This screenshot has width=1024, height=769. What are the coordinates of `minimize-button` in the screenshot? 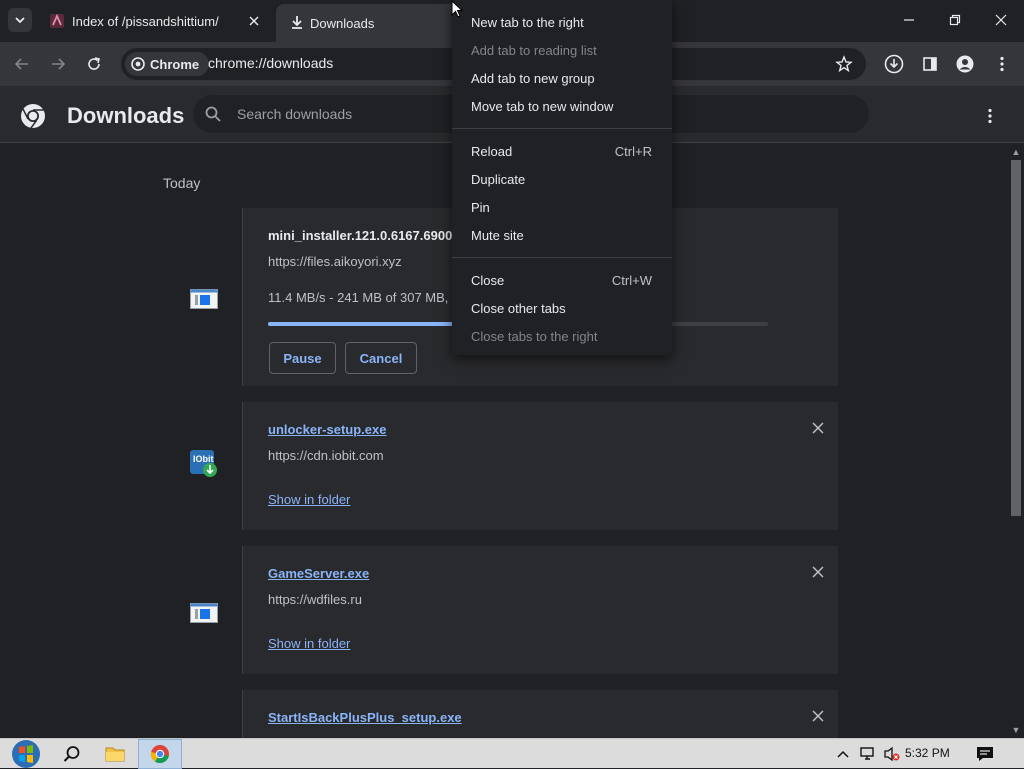 It's located at (909, 20).